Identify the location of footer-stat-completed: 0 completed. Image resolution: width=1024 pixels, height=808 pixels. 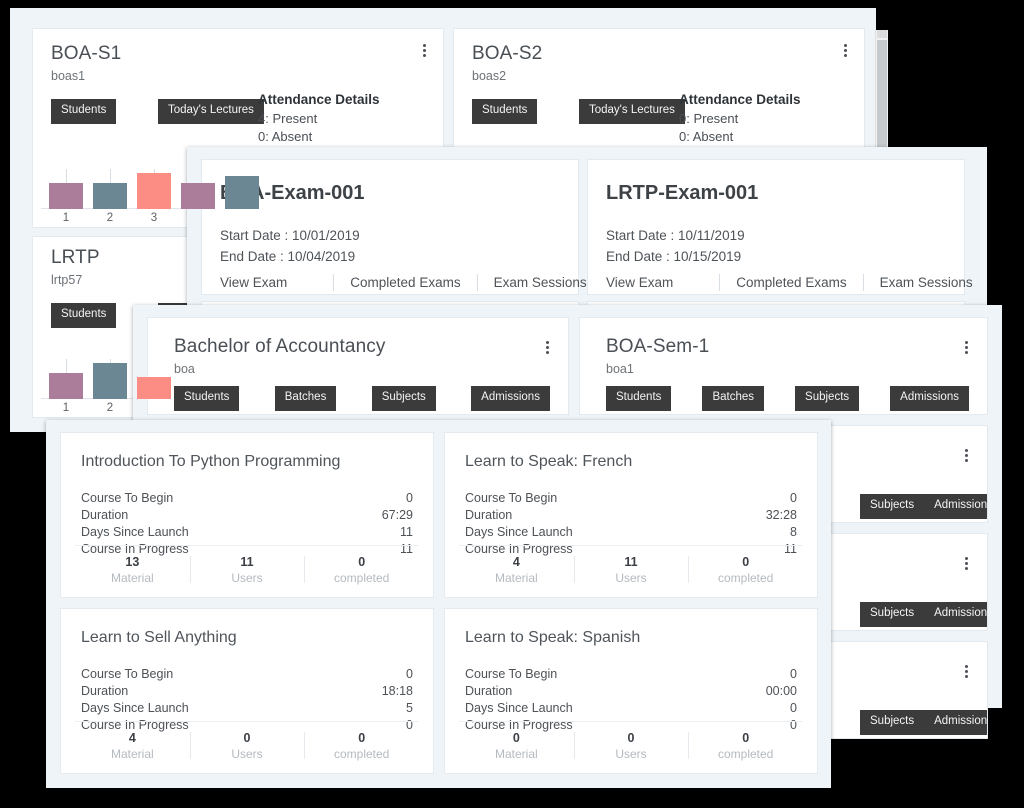
(361, 570).